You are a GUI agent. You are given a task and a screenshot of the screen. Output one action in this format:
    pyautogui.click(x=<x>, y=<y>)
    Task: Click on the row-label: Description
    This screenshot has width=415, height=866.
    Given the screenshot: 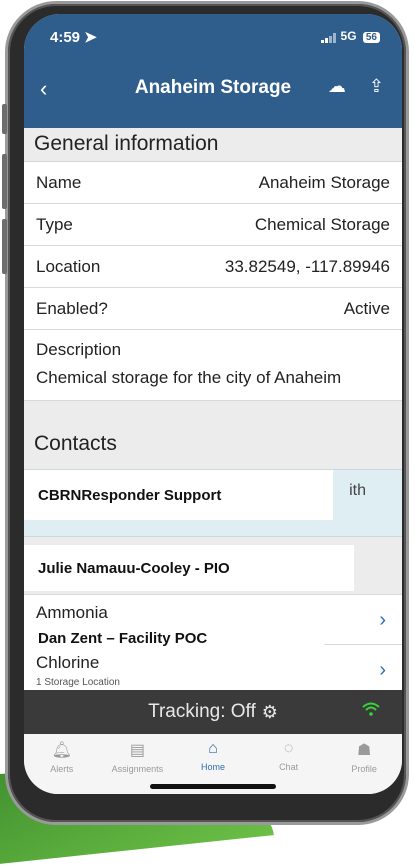 What is the action you would take?
    pyautogui.click(x=79, y=349)
    